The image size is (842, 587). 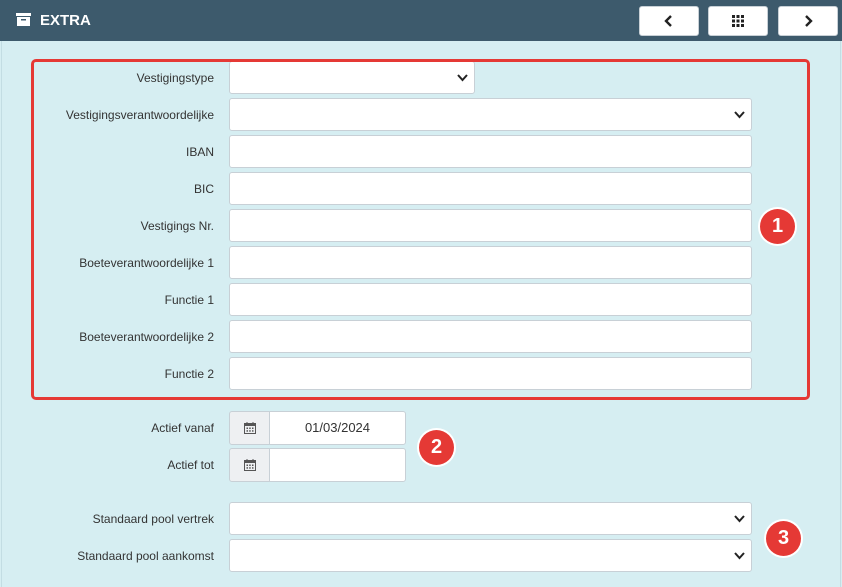 I want to click on next-button, so click(x=808, y=21).